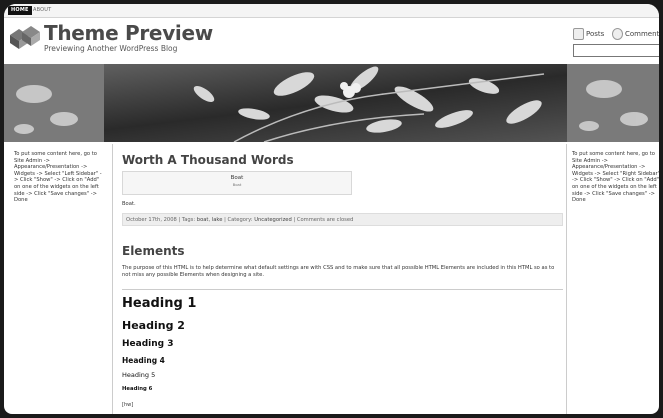  I want to click on speech-bubble-icon, so click(617, 34).